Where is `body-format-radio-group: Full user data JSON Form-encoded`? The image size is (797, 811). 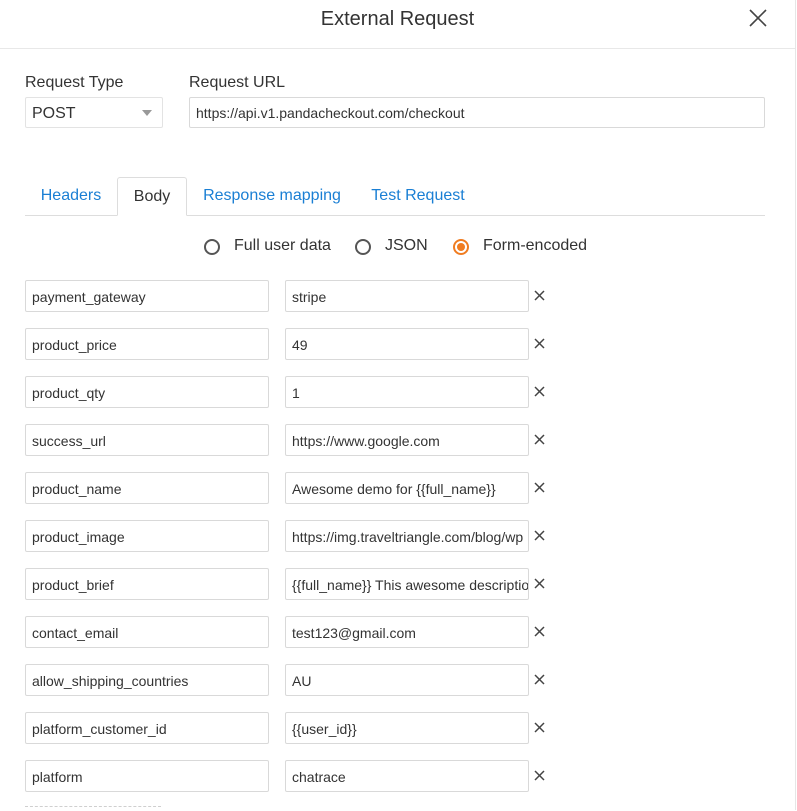 body-format-radio-group: Full user data JSON Form-encoded is located at coordinates (414, 248).